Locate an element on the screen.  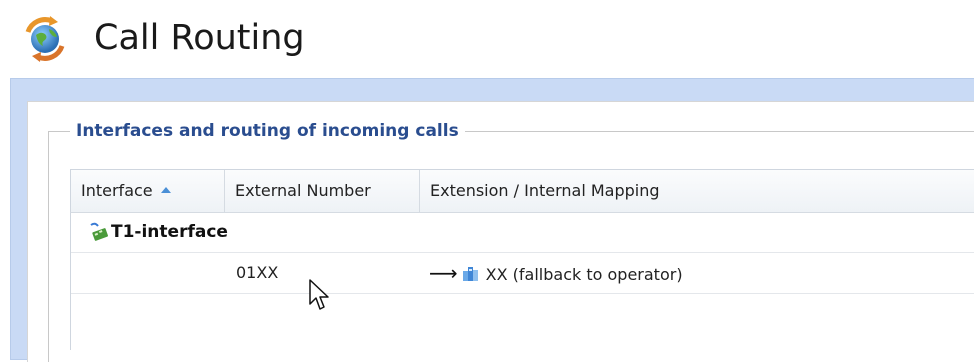
routes-to-arrow-icon: ⟶ is located at coordinates (443, 273).